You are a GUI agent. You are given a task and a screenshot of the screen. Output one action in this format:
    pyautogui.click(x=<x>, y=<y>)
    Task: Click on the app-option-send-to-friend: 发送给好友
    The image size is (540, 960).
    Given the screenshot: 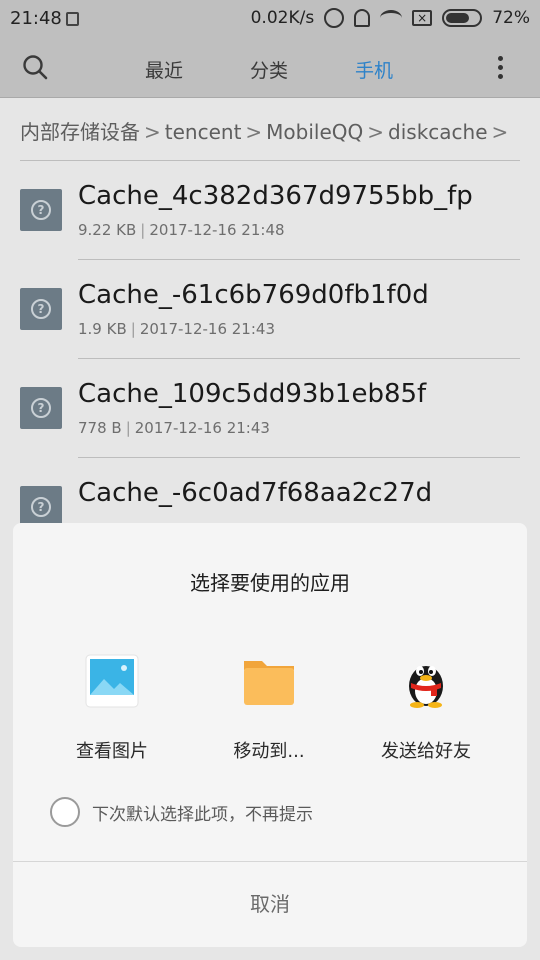 What is the action you would take?
    pyautogui.click(x=426, y=708)
    